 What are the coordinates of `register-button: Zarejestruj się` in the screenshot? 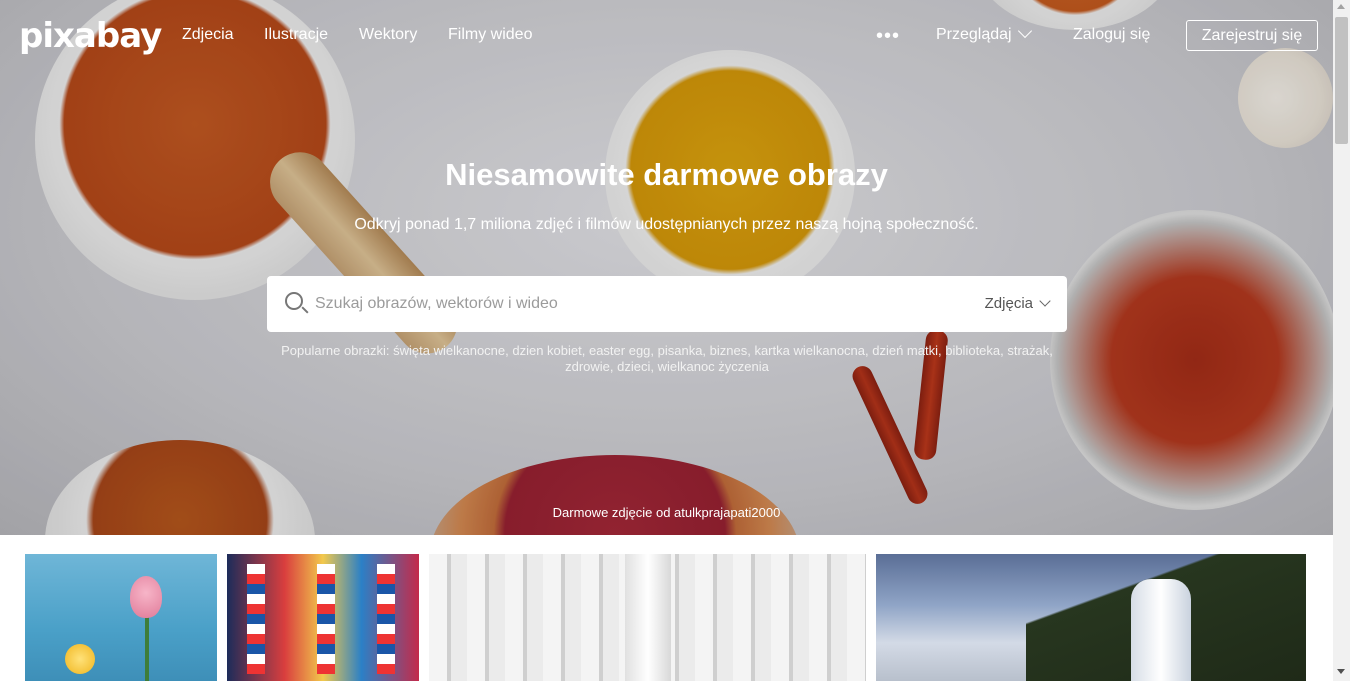 It's located at (1252, 35).